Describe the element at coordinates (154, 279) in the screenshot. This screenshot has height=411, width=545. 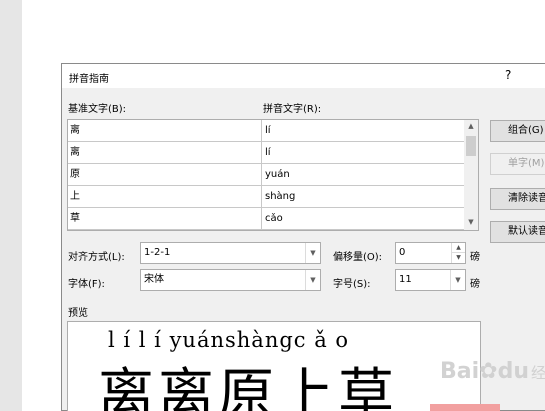
I see `font-value: 宋体` at that location.